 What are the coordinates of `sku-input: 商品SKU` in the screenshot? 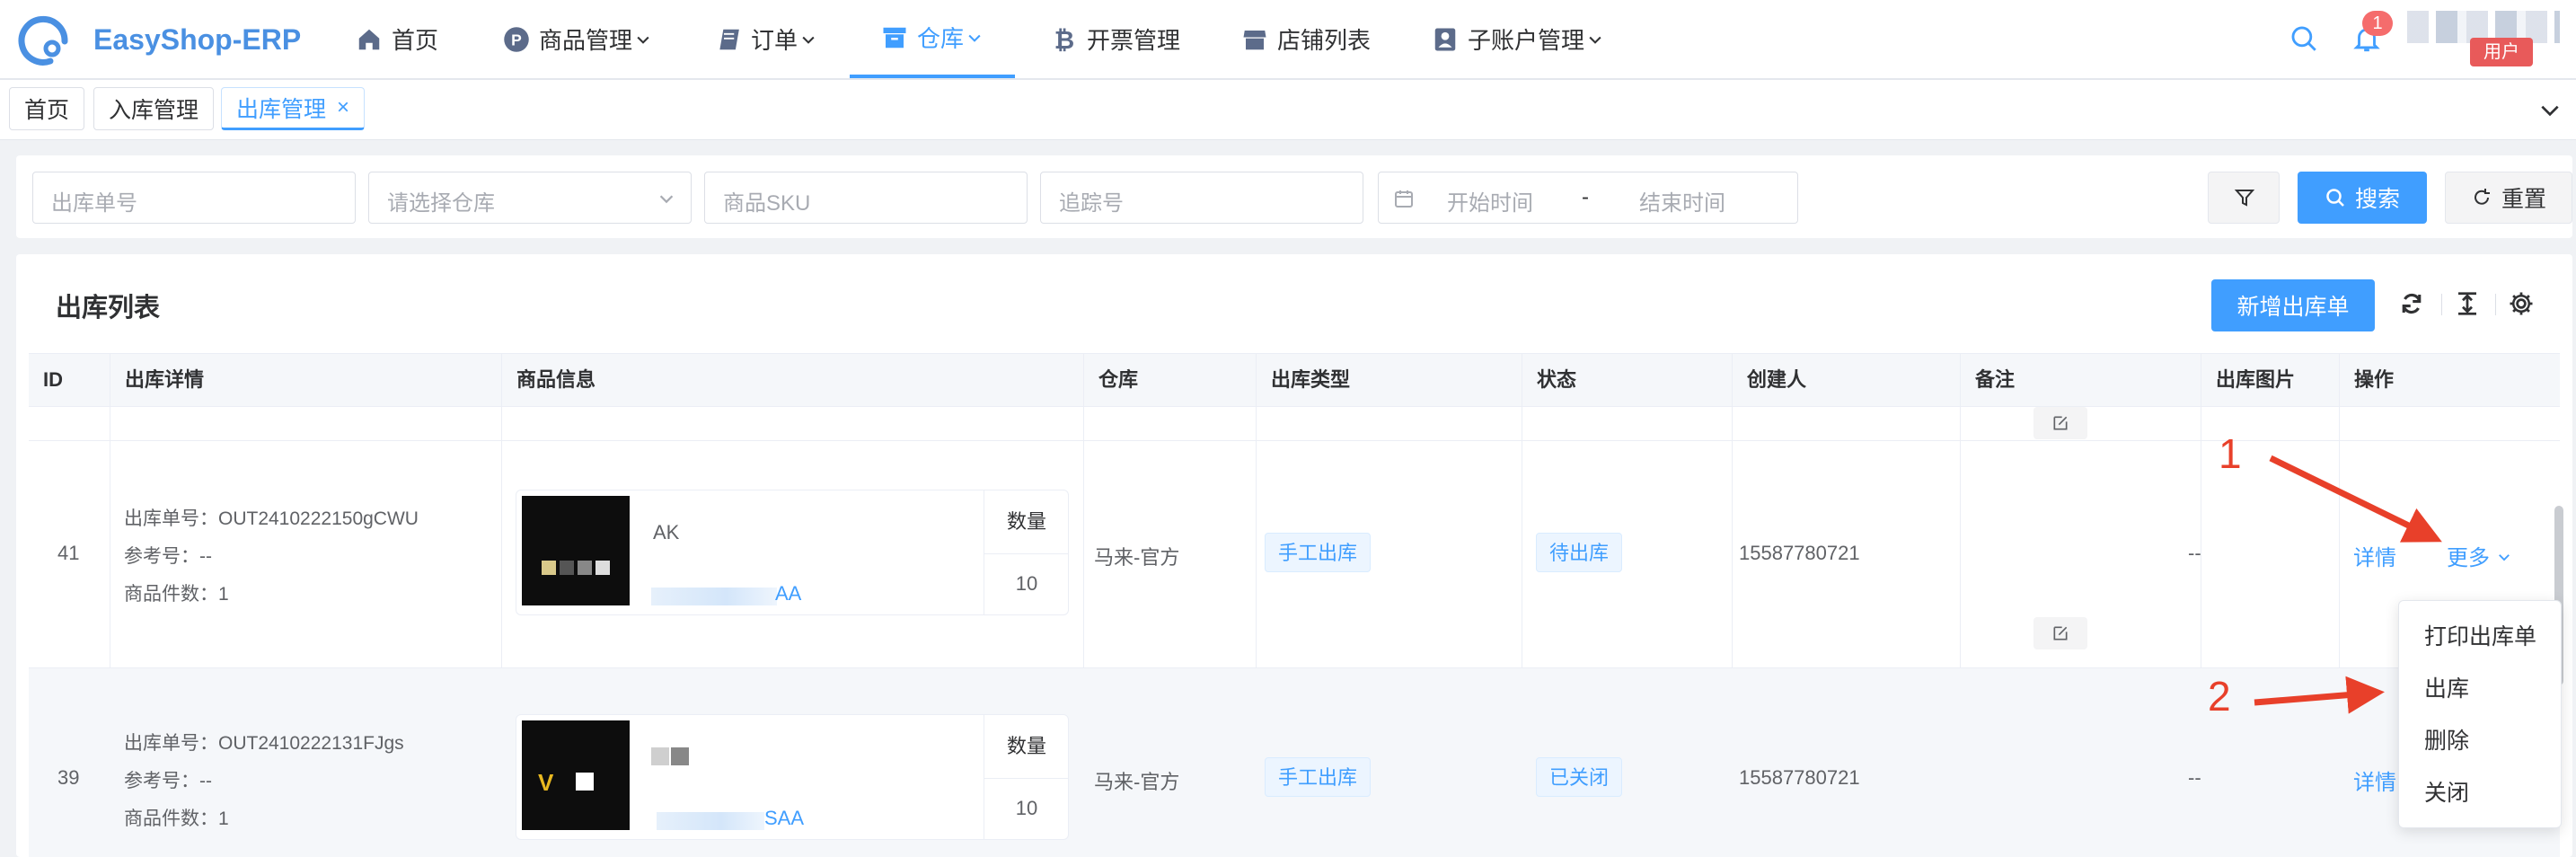 It's located at (866, 198).